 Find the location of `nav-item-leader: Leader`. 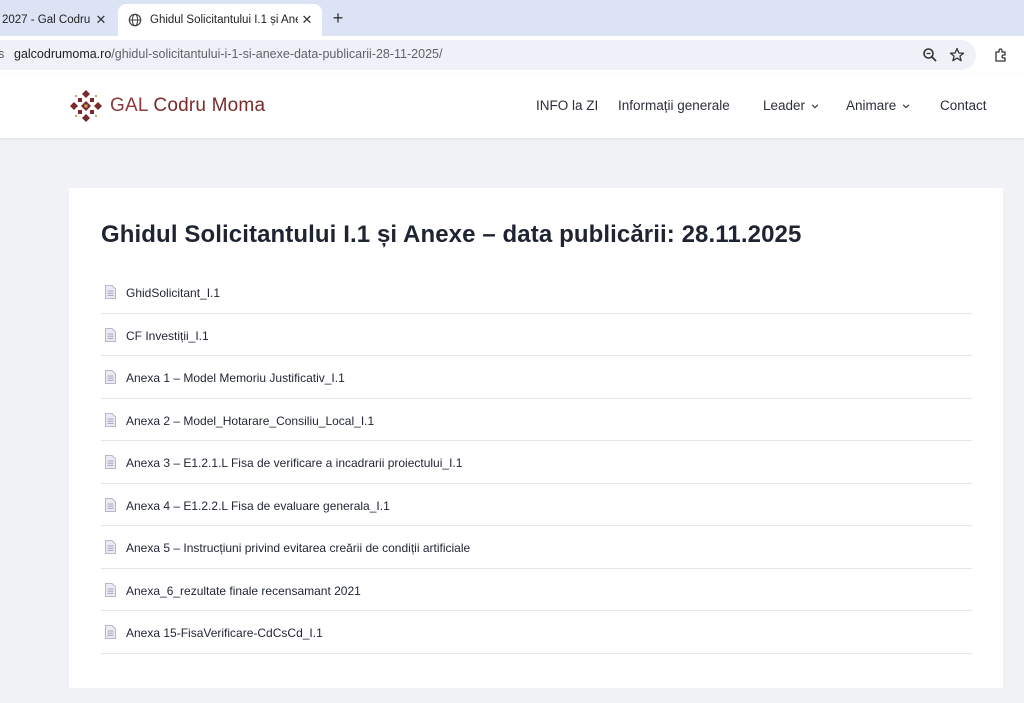

nav-item-leader: Leader is located at coordinates (791, 105).